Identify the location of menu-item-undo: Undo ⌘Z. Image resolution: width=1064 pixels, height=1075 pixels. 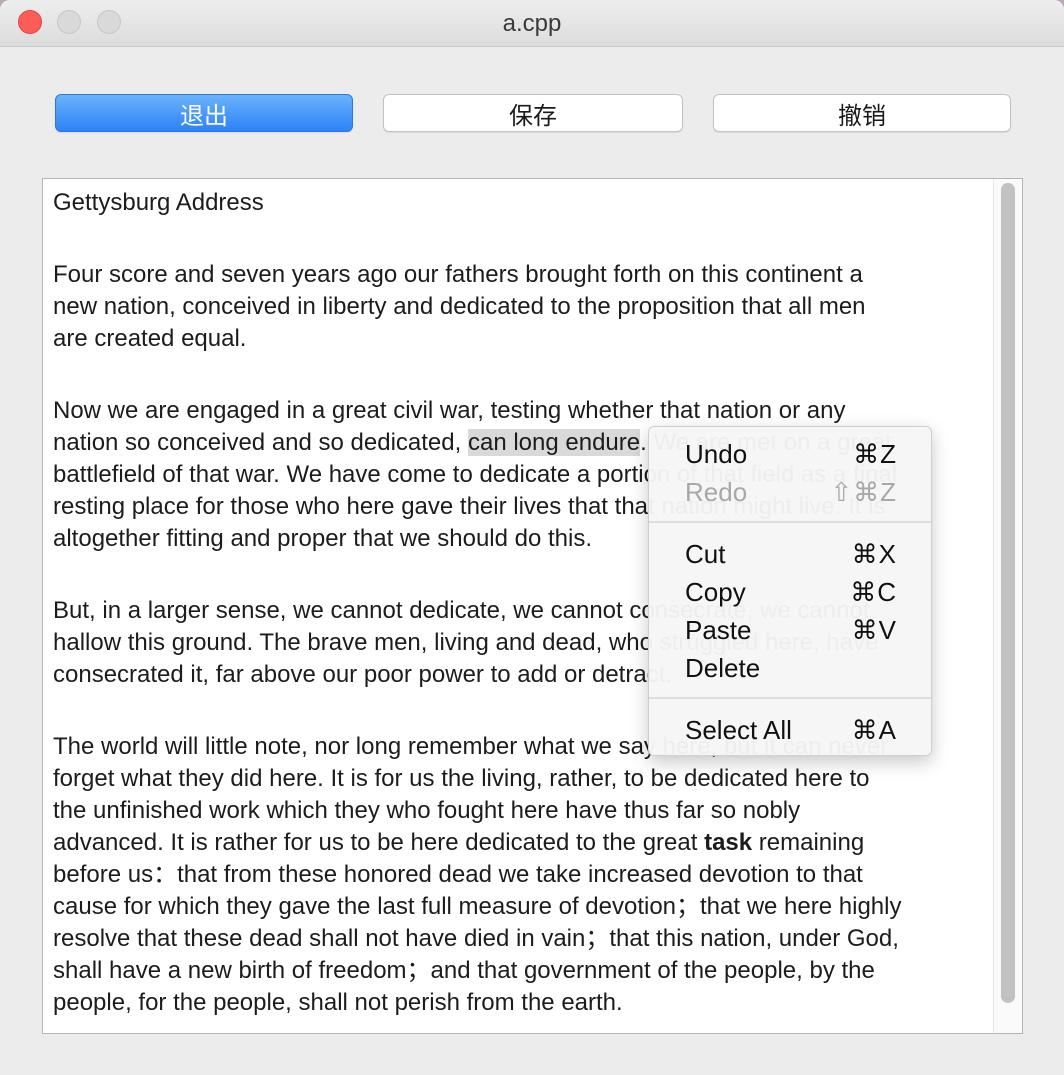
(790, 454).